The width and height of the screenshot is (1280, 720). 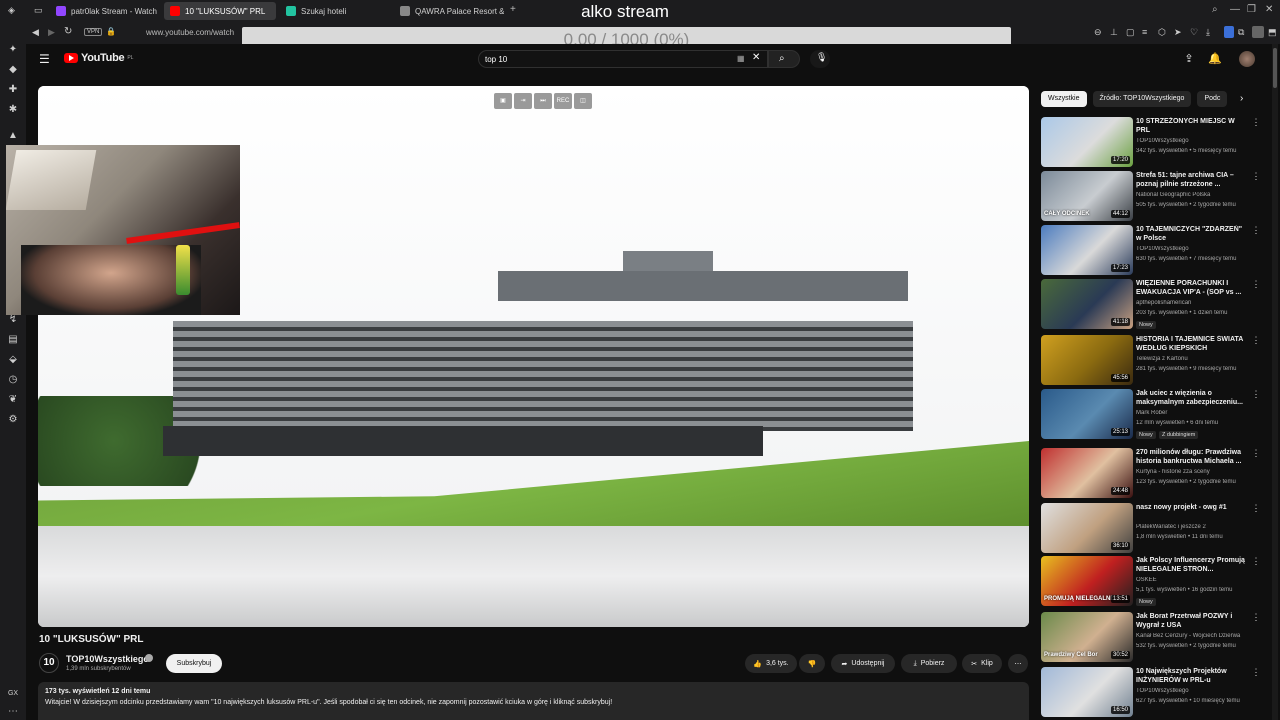 I want to click on channel-avatar: 10, so click(x=49, y=663).